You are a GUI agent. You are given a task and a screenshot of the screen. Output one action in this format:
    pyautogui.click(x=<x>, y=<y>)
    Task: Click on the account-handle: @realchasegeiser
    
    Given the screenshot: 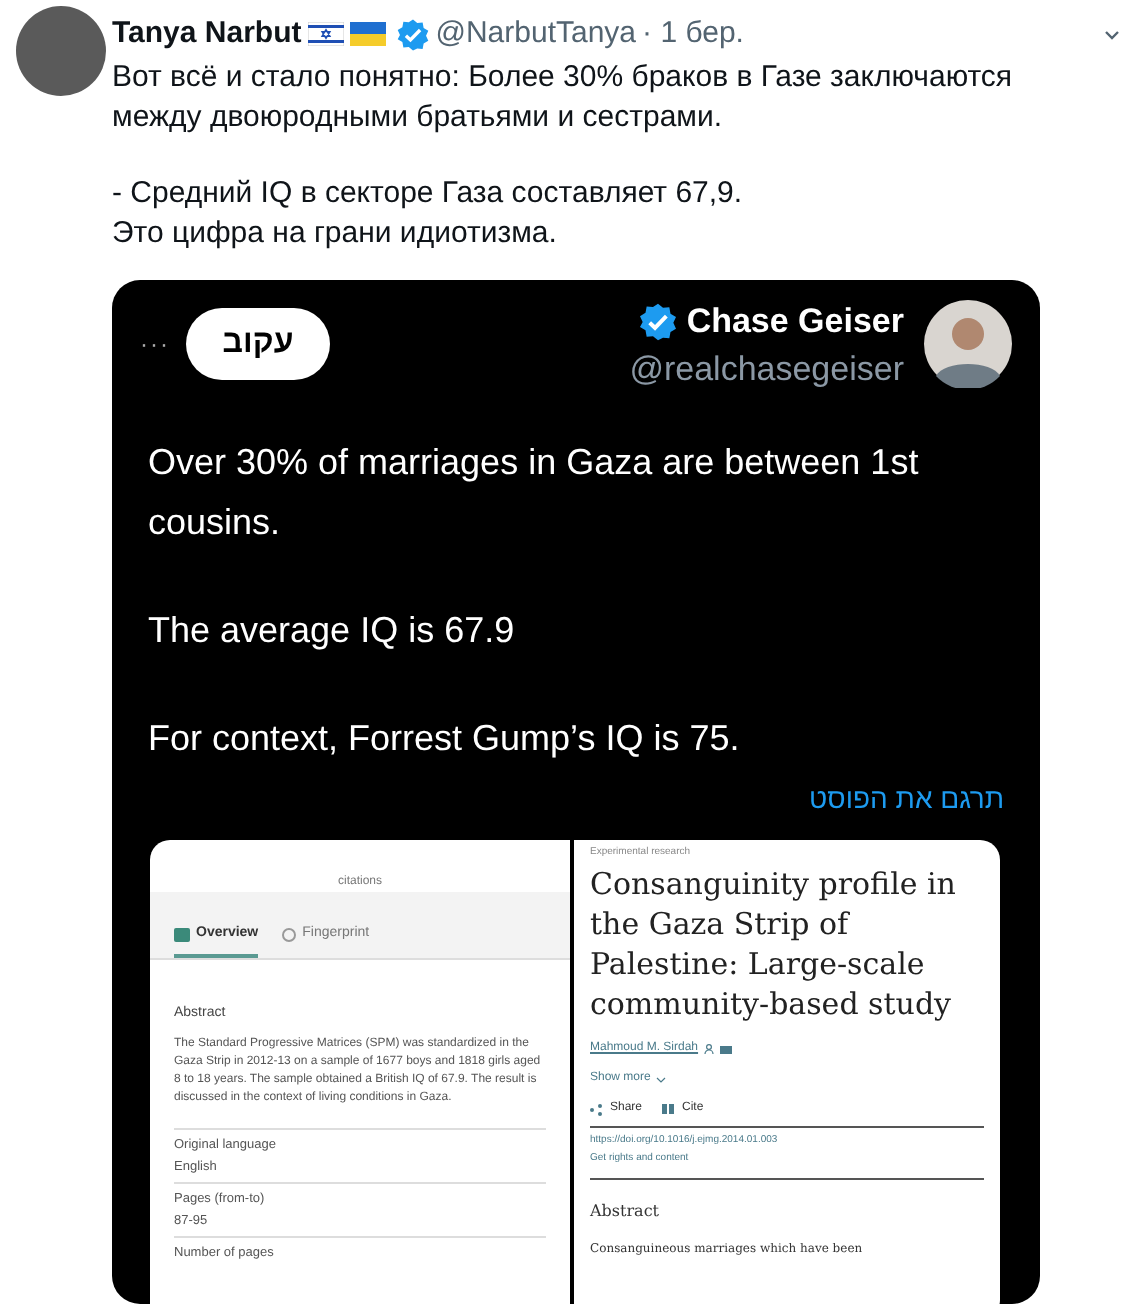 What is the action you would take?
    pyautogui.click(x=766, y=369)
    